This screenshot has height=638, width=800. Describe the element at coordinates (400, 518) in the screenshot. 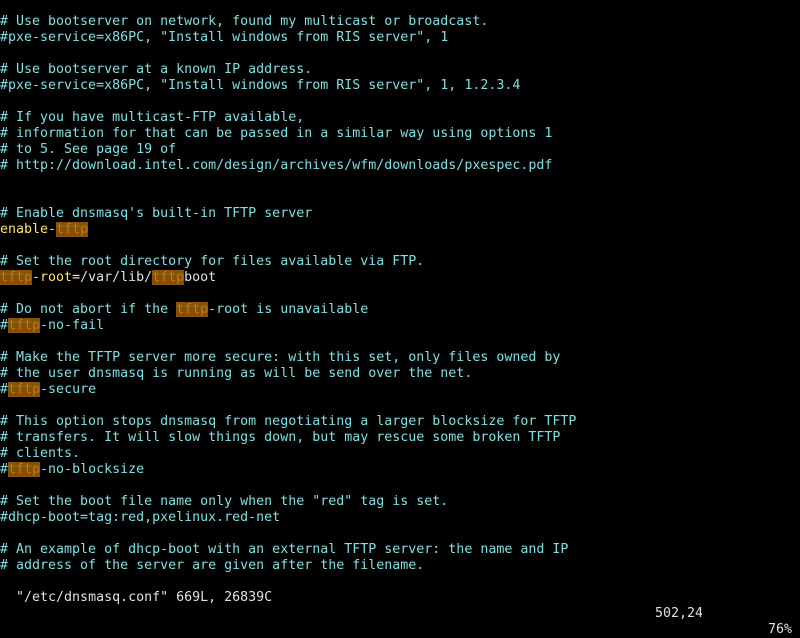

I see `text-line: #dhcp-boot=tag:red,pxelinux.red-net` at that location.